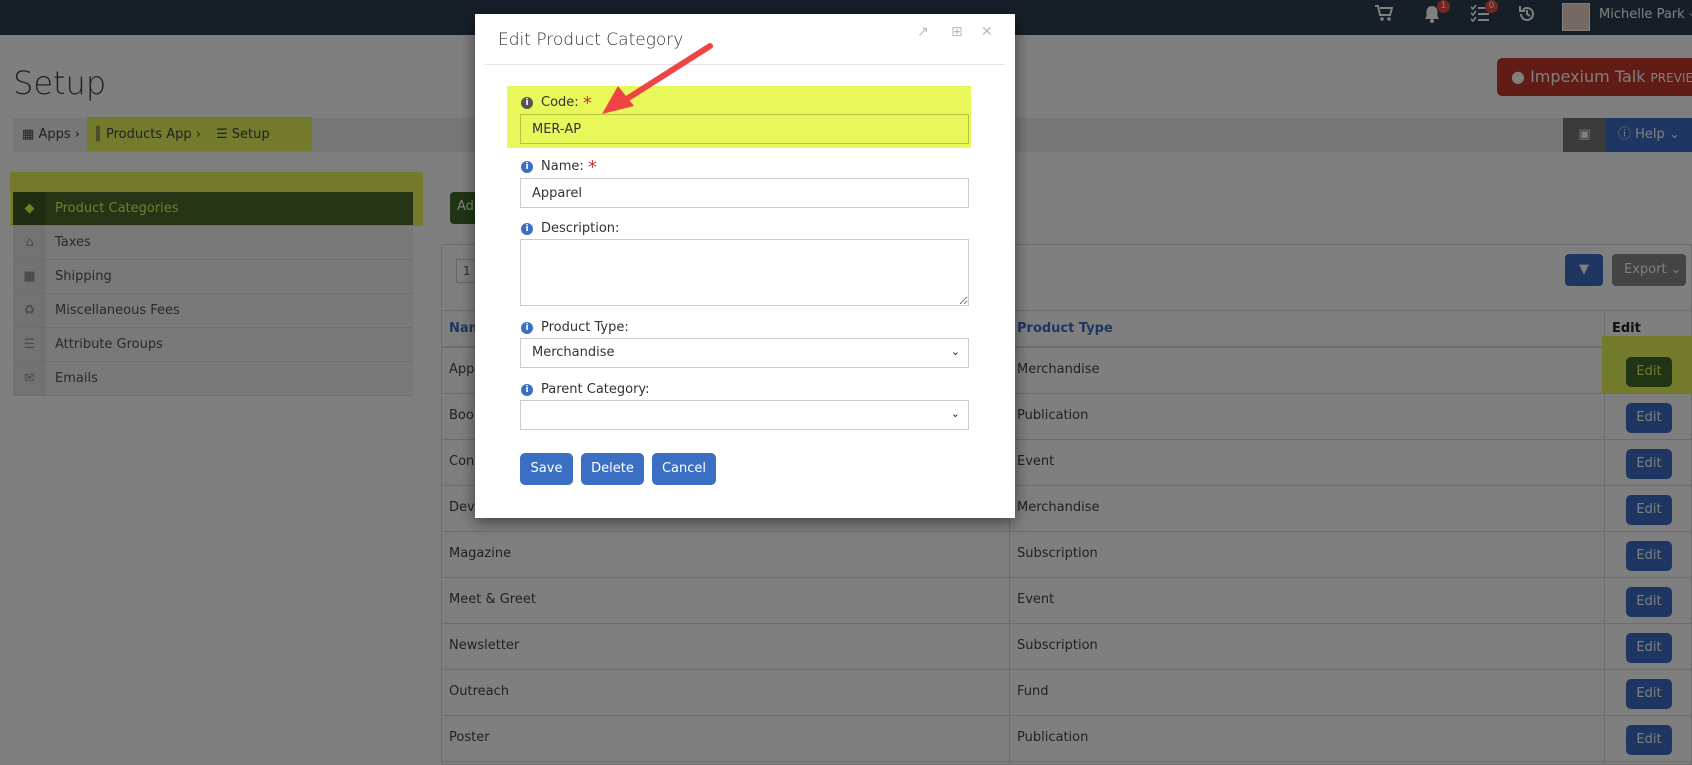 The width and height of the screenshot is (1692, 765). I want to click on product-type-value: Merchandise, so click(573, 352).